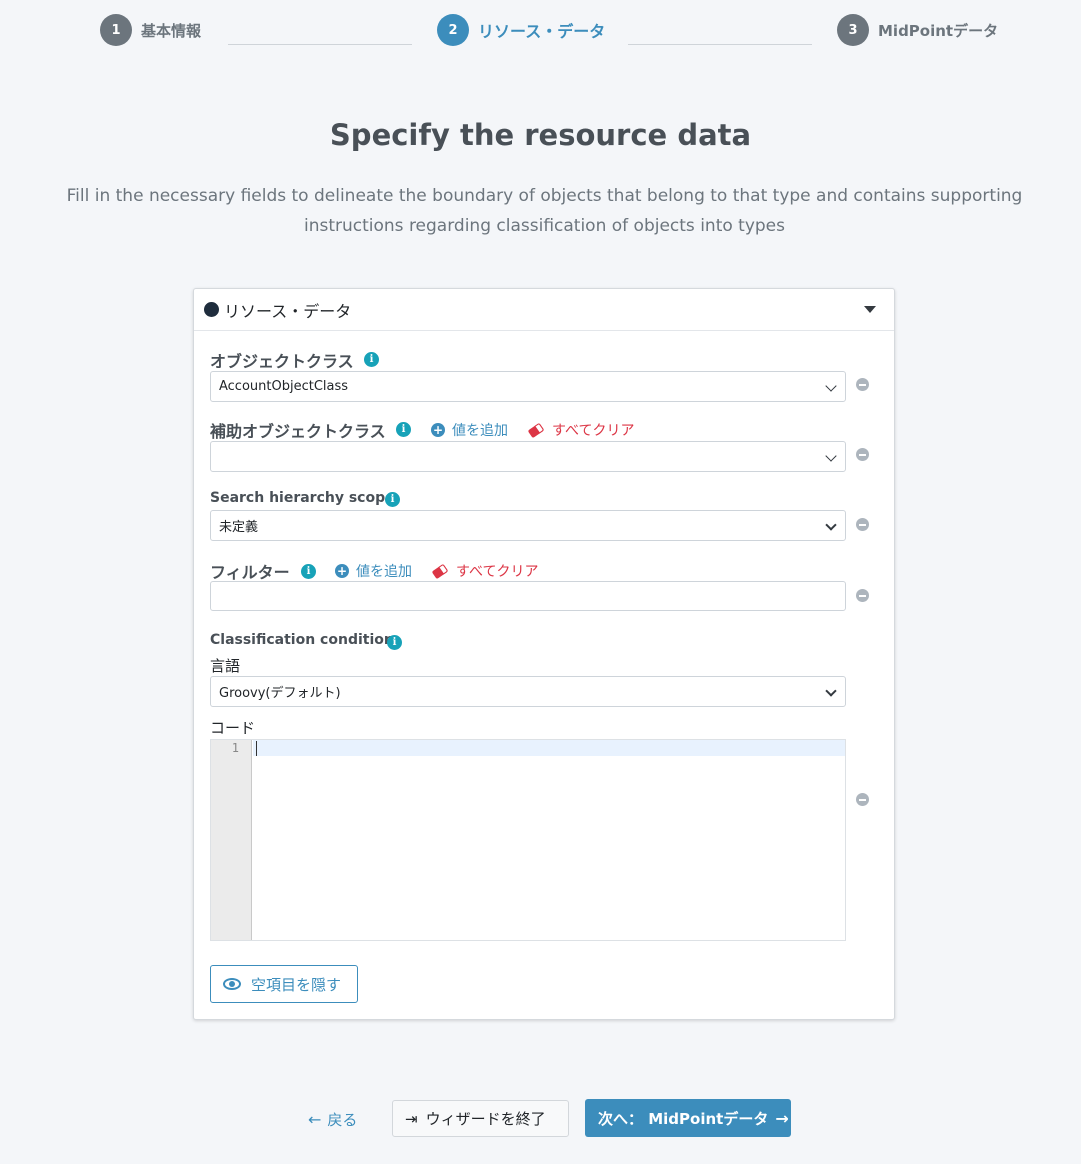 The image size is (1081, 1164). I want to click on search-scope-select: 未定義, so click(528, 525).